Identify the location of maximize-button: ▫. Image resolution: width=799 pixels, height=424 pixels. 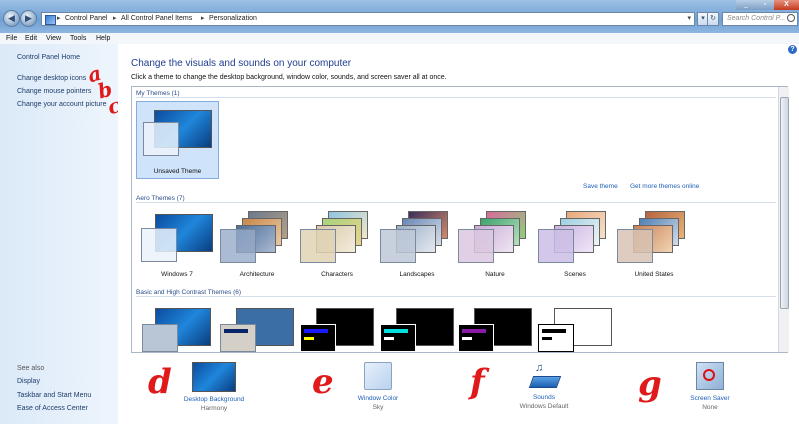
(765, 5).